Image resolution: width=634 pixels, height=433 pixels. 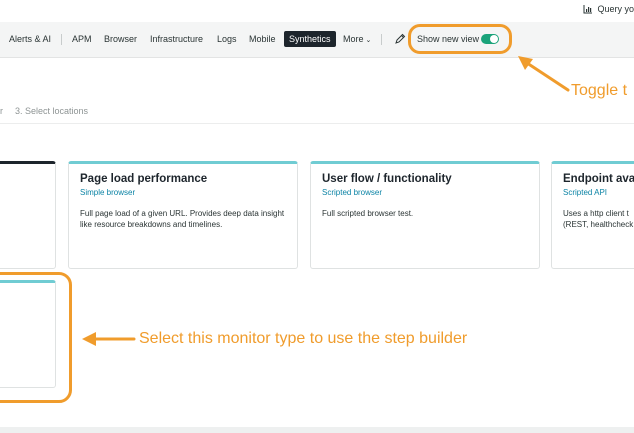 I want to click on toggle-annotation: Toggle t, so click(x=599, y=90).